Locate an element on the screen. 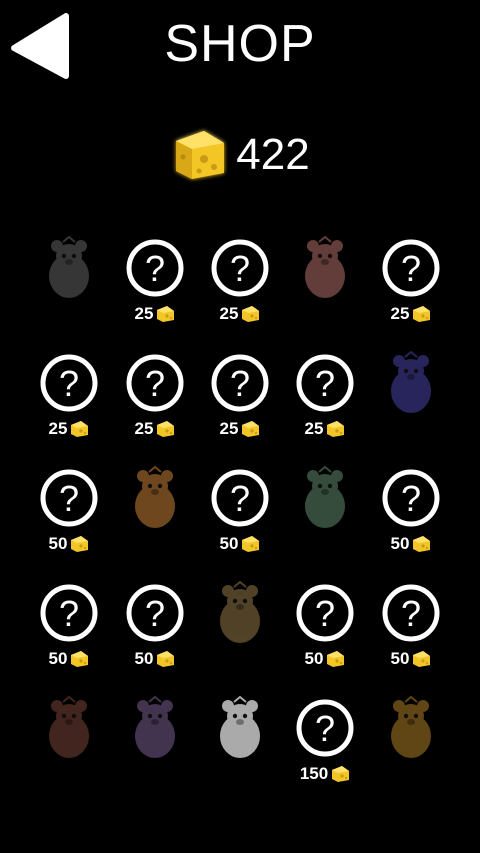  cheese-balance: 422 is located at coordinates (240, 155).